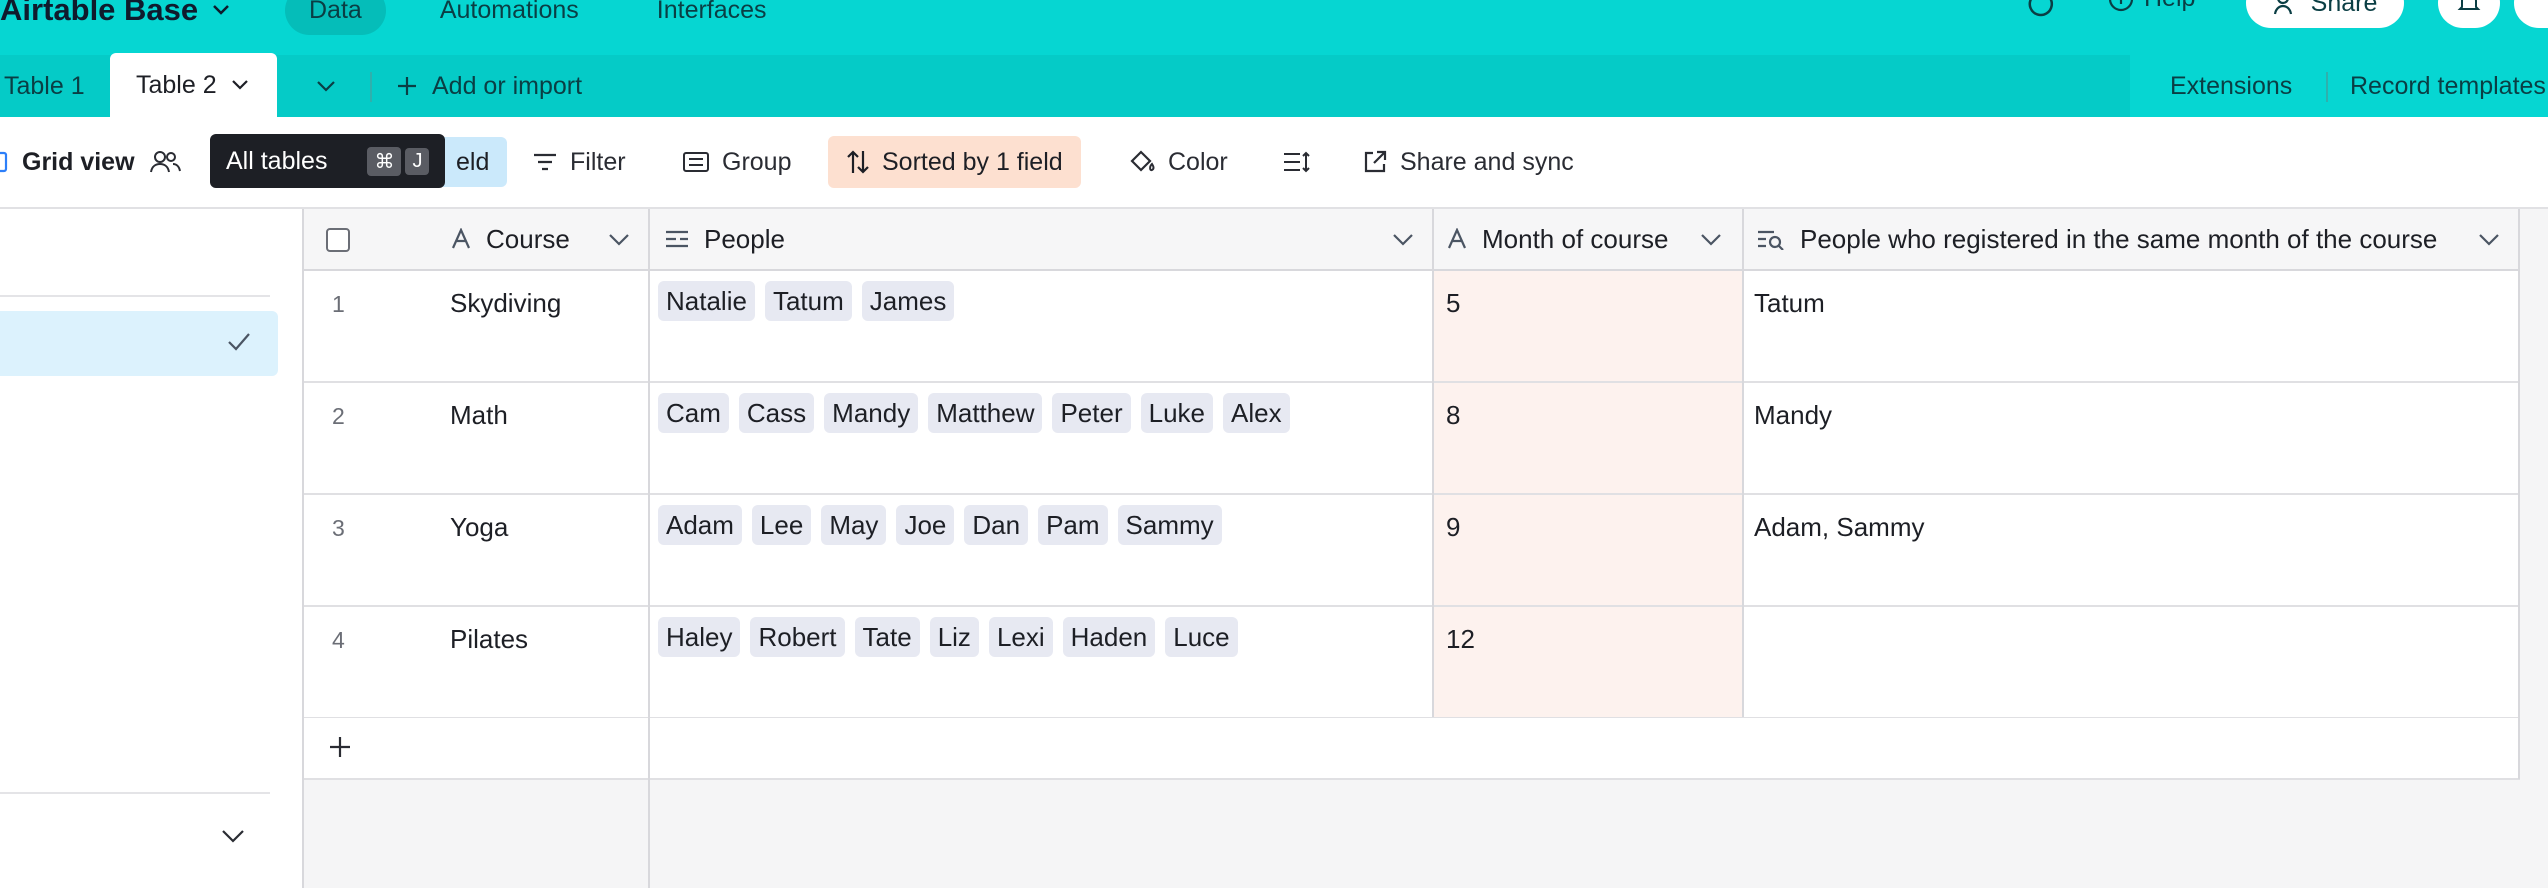 This screenshot has width=2548, height=888. Describe the element at coordinates (736, 162) in the screenshot. I see `group-button: Group` at that location.